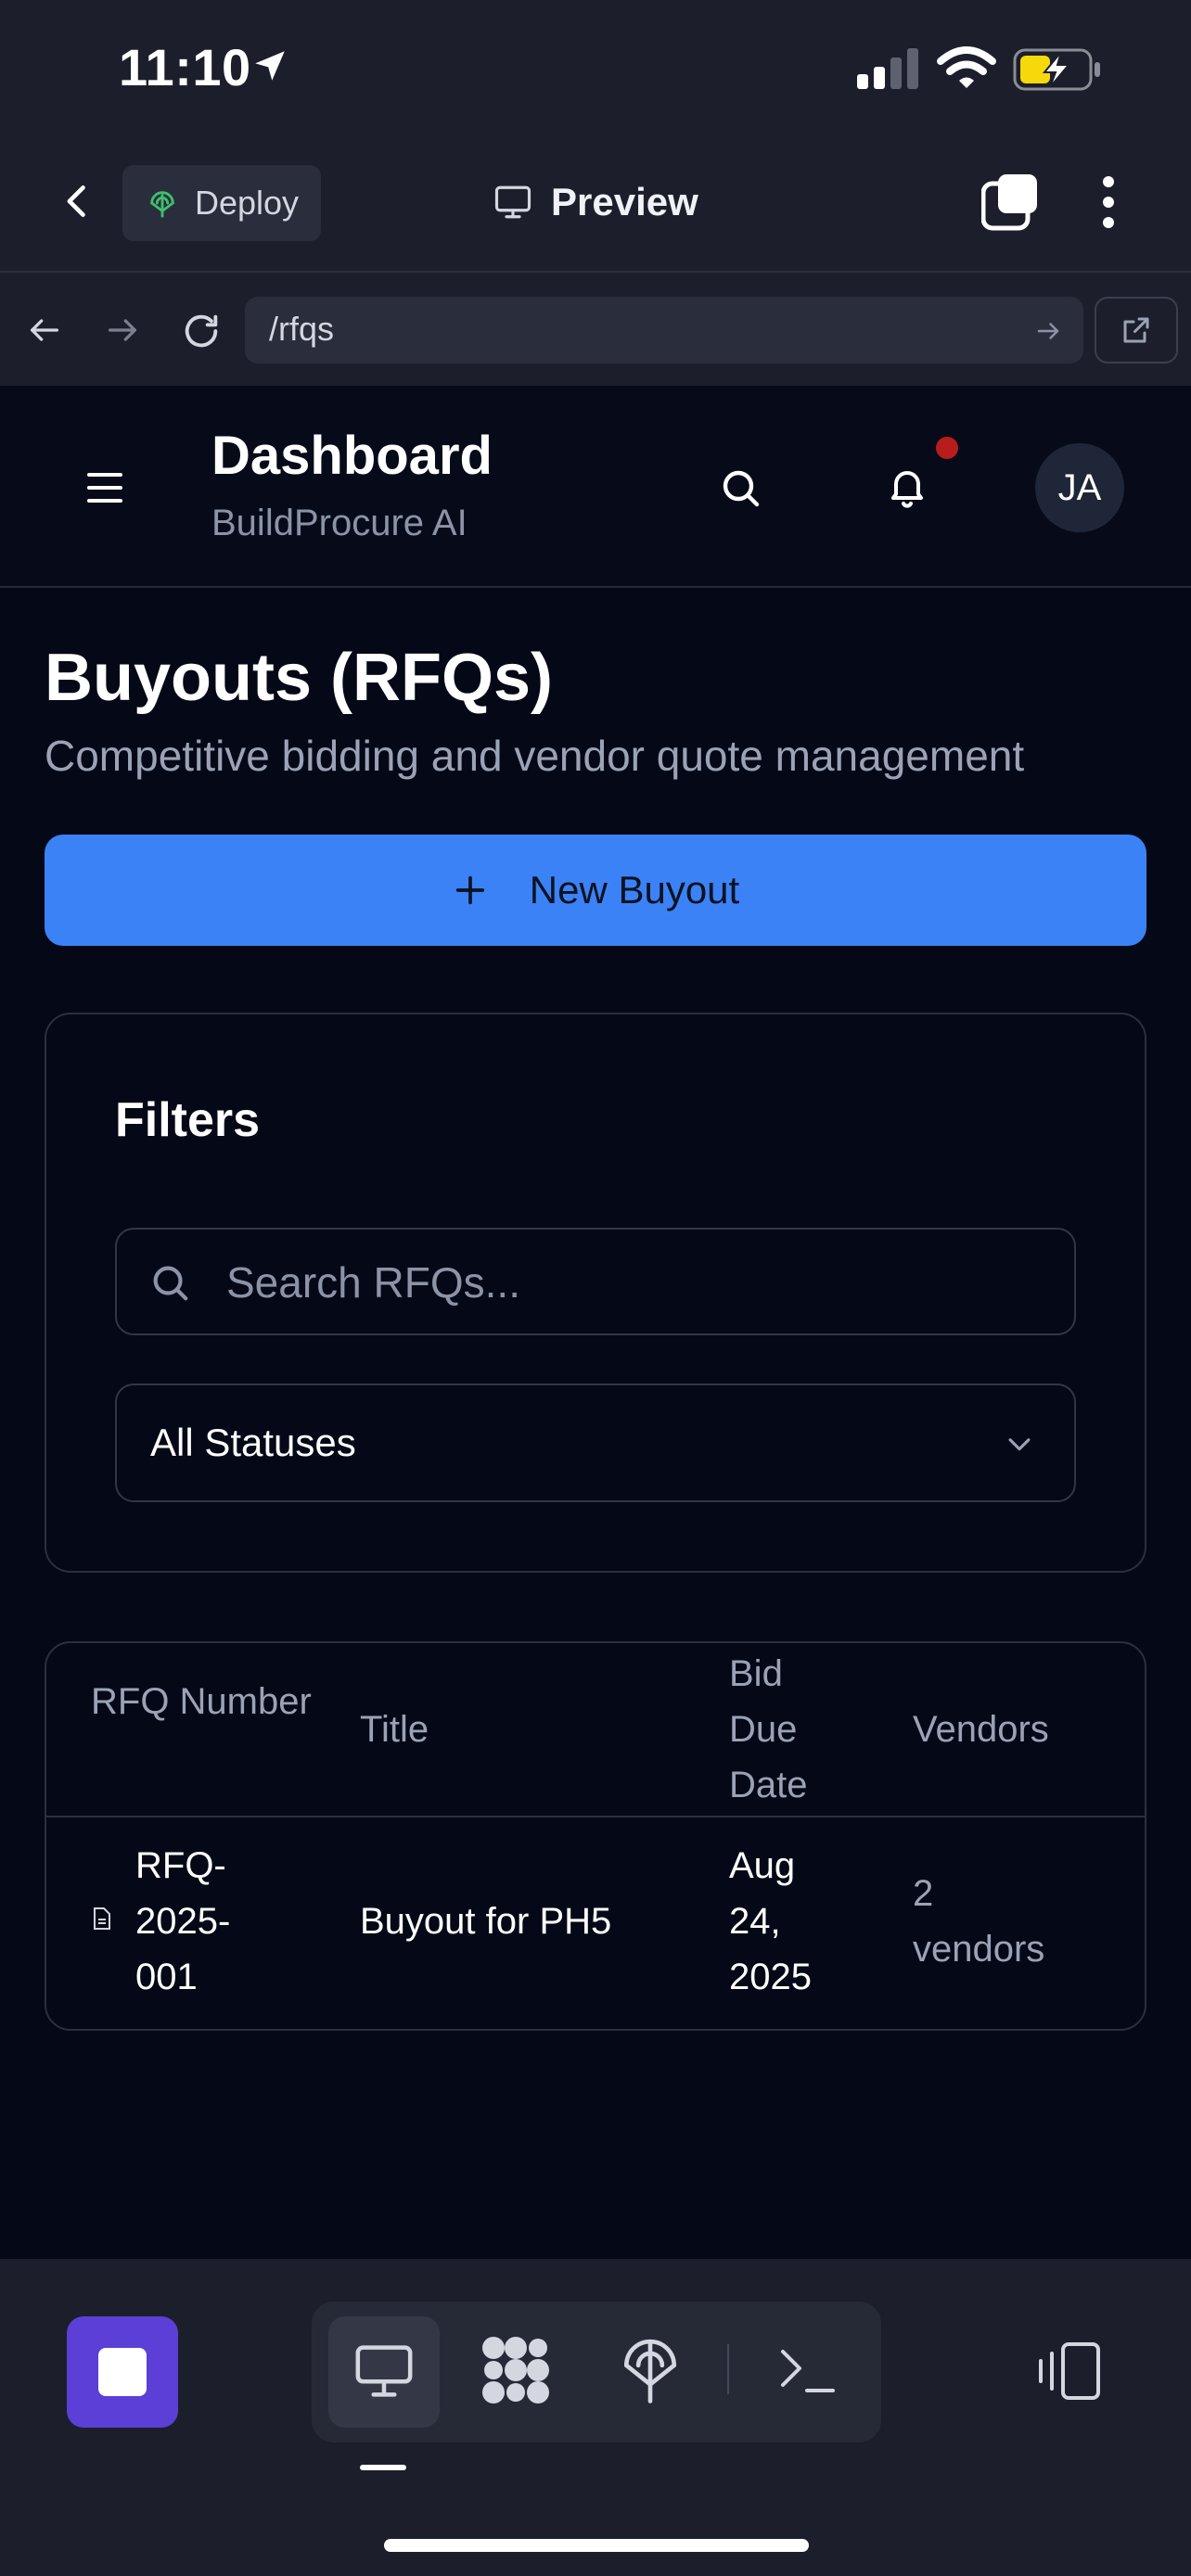 The width and height of the screenshot is (1191, 2576). I want to click on deploy-label: Deploy, so click(248, 203).